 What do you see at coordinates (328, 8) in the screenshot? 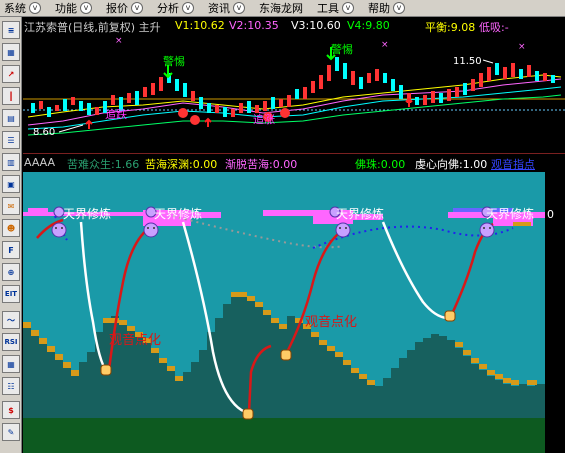
I see `menu-tools-label: 工具` at bounding box center [328, 8].